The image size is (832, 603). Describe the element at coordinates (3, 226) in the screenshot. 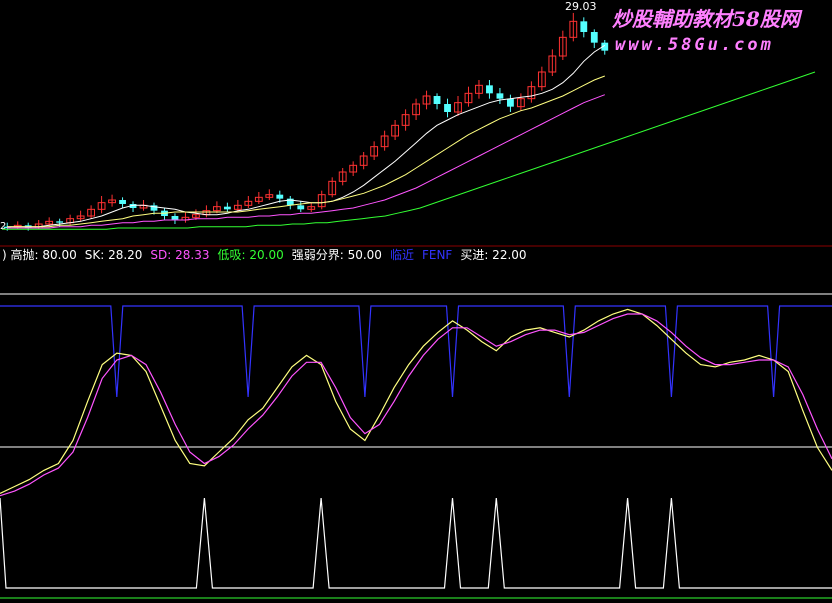

I see `price-low-label: 2` at that location.